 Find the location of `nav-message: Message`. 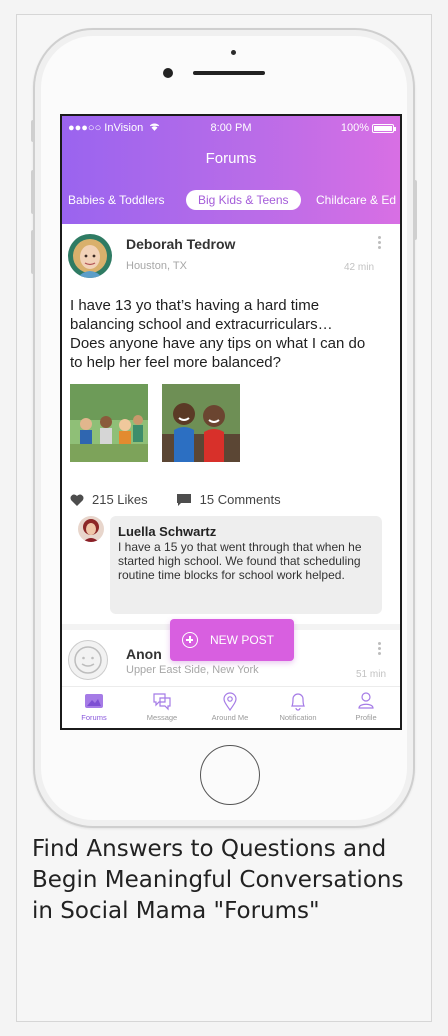

nav-message: Message is located at coordinates (162, 706).